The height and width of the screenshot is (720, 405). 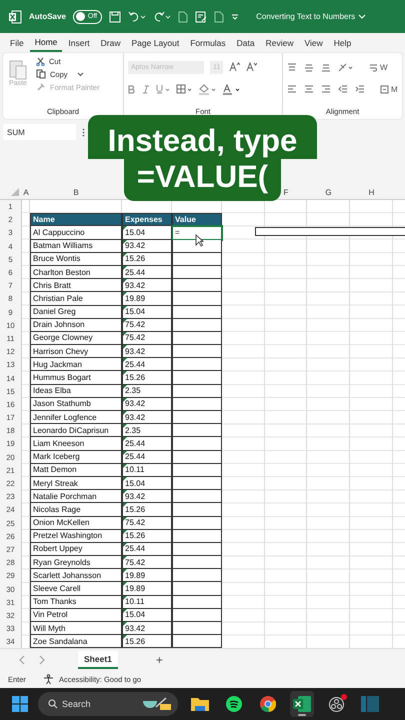 I want to click on table-cell: 19.89, so click(x=147, y=589).